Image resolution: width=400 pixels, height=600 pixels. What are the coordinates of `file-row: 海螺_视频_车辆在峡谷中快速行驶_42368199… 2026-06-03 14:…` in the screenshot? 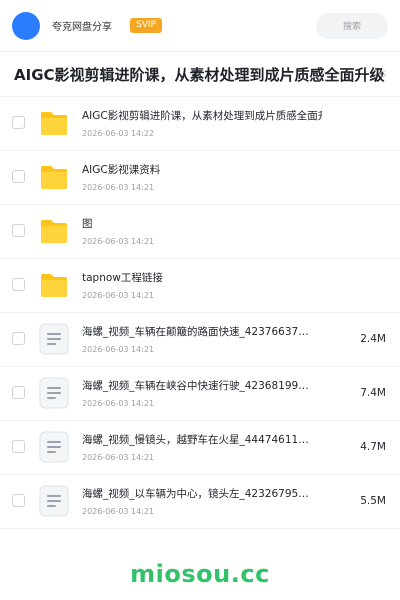 It's located at (200, 394).